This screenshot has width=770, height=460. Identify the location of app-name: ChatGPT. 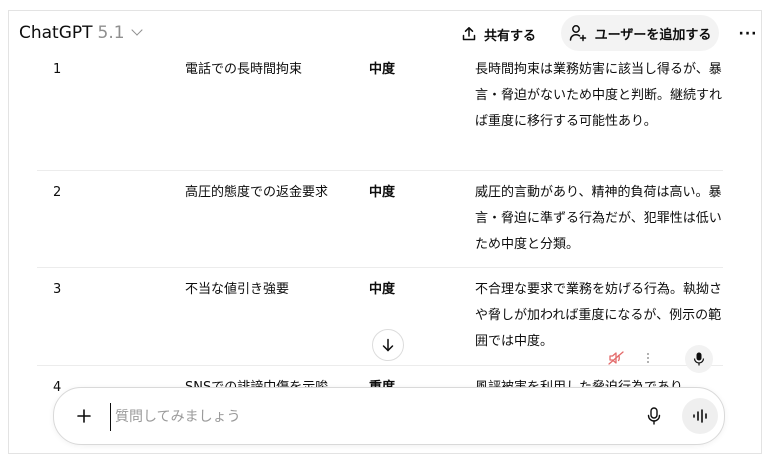
(56, 33).